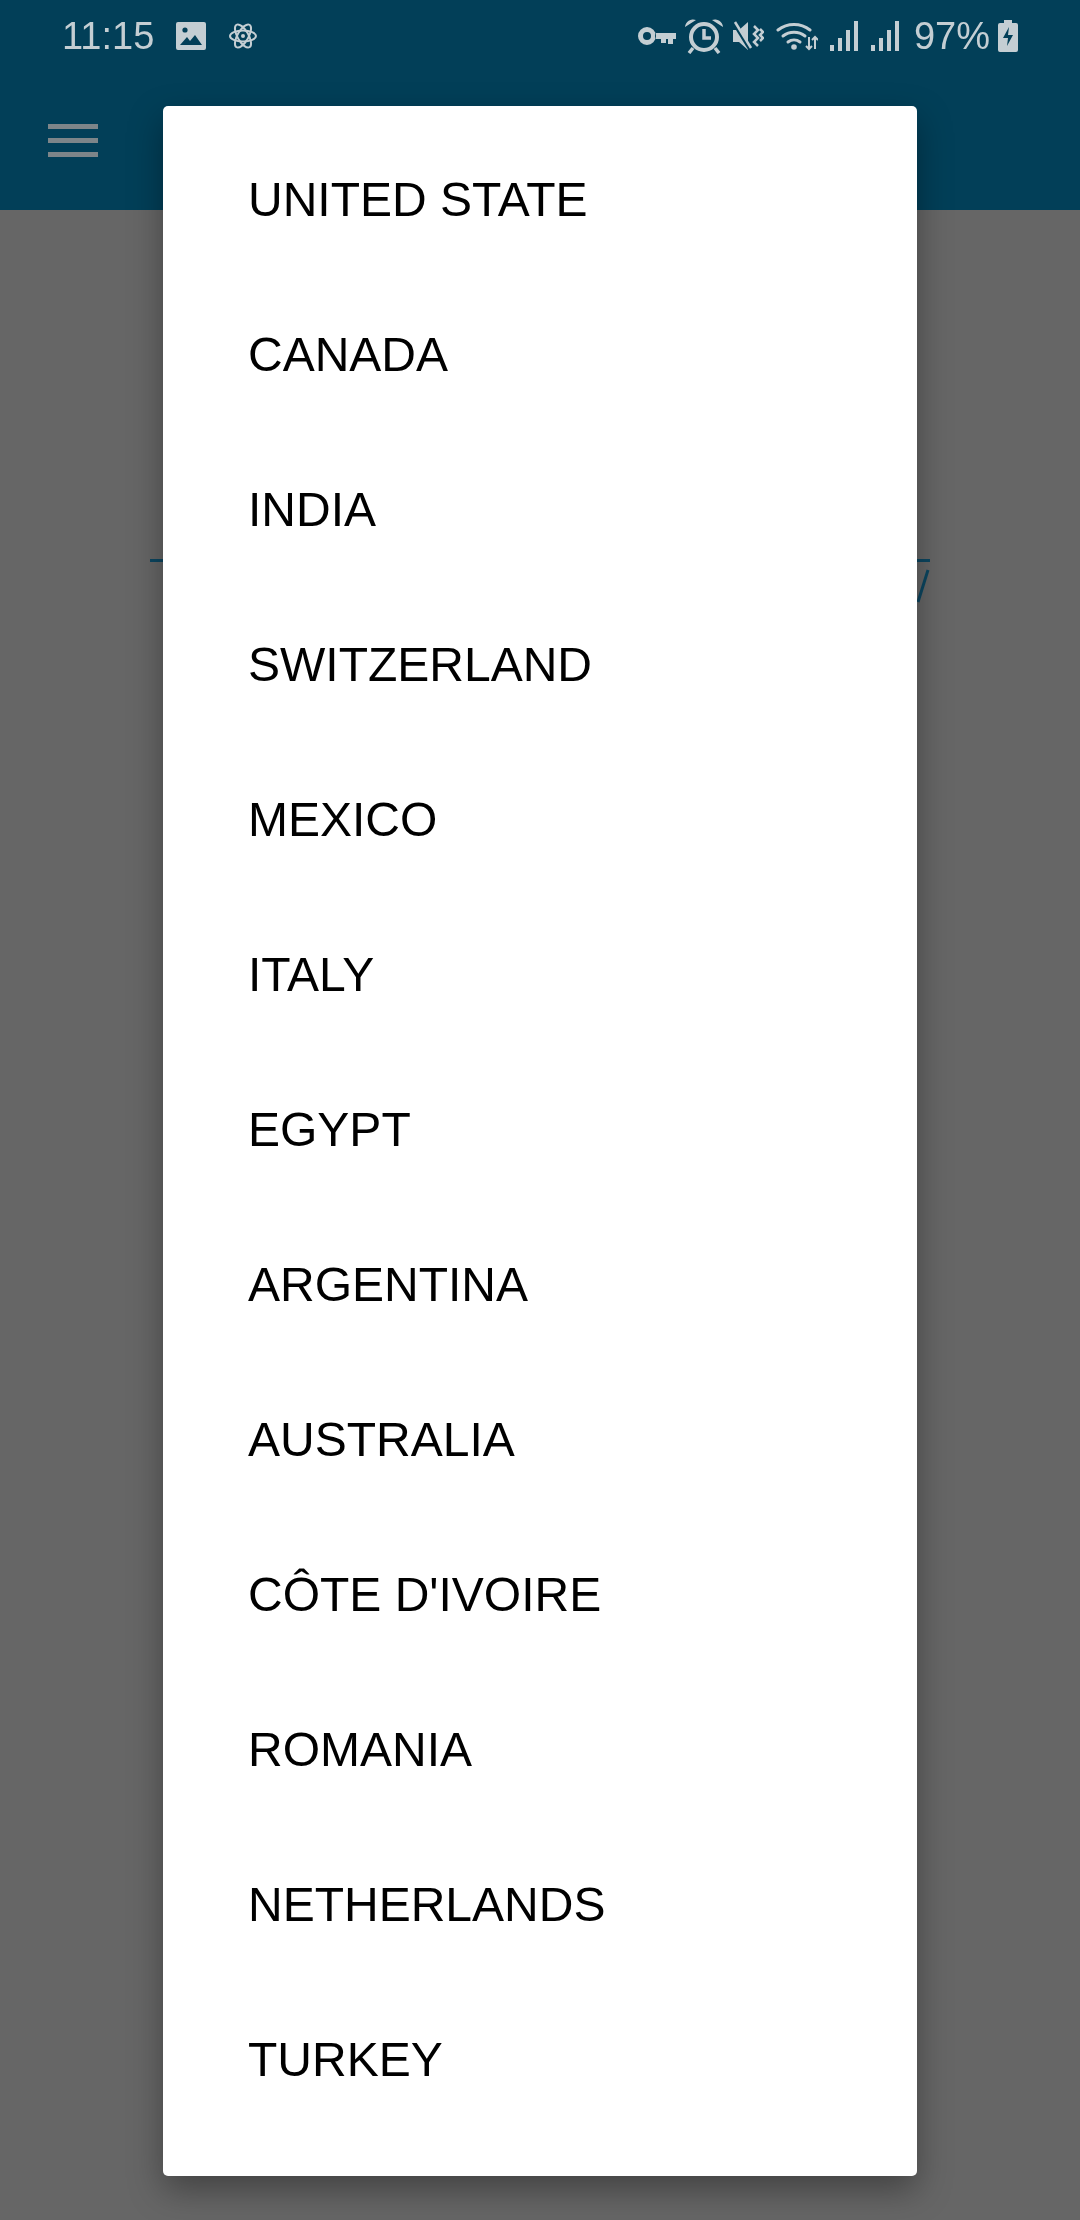  Describe the element at coordinates (747, 35) in the screenshot. I see `mute-icon` at that location.